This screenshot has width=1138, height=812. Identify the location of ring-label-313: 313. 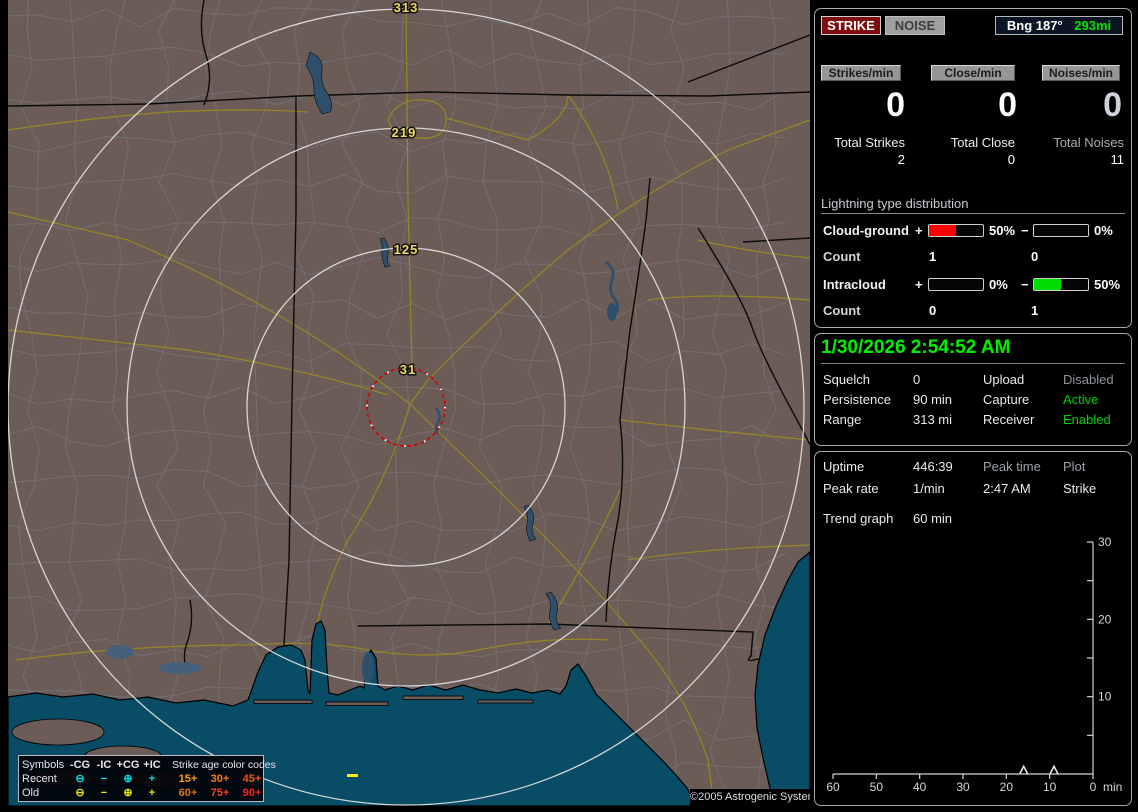
(406, 7).